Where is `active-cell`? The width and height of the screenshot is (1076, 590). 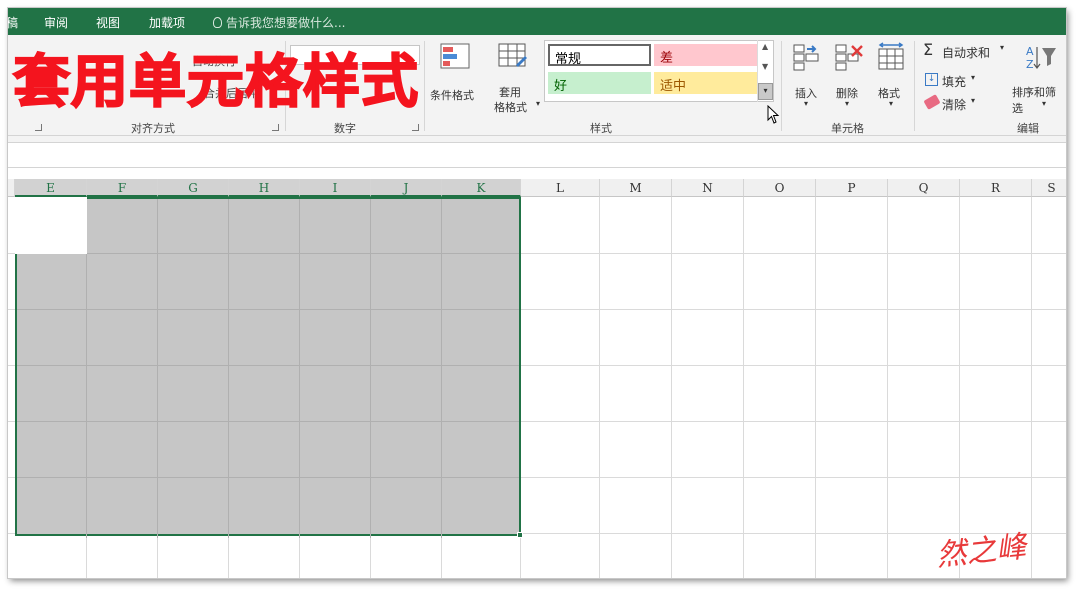 active-cell is located at coordinates (51, 225).